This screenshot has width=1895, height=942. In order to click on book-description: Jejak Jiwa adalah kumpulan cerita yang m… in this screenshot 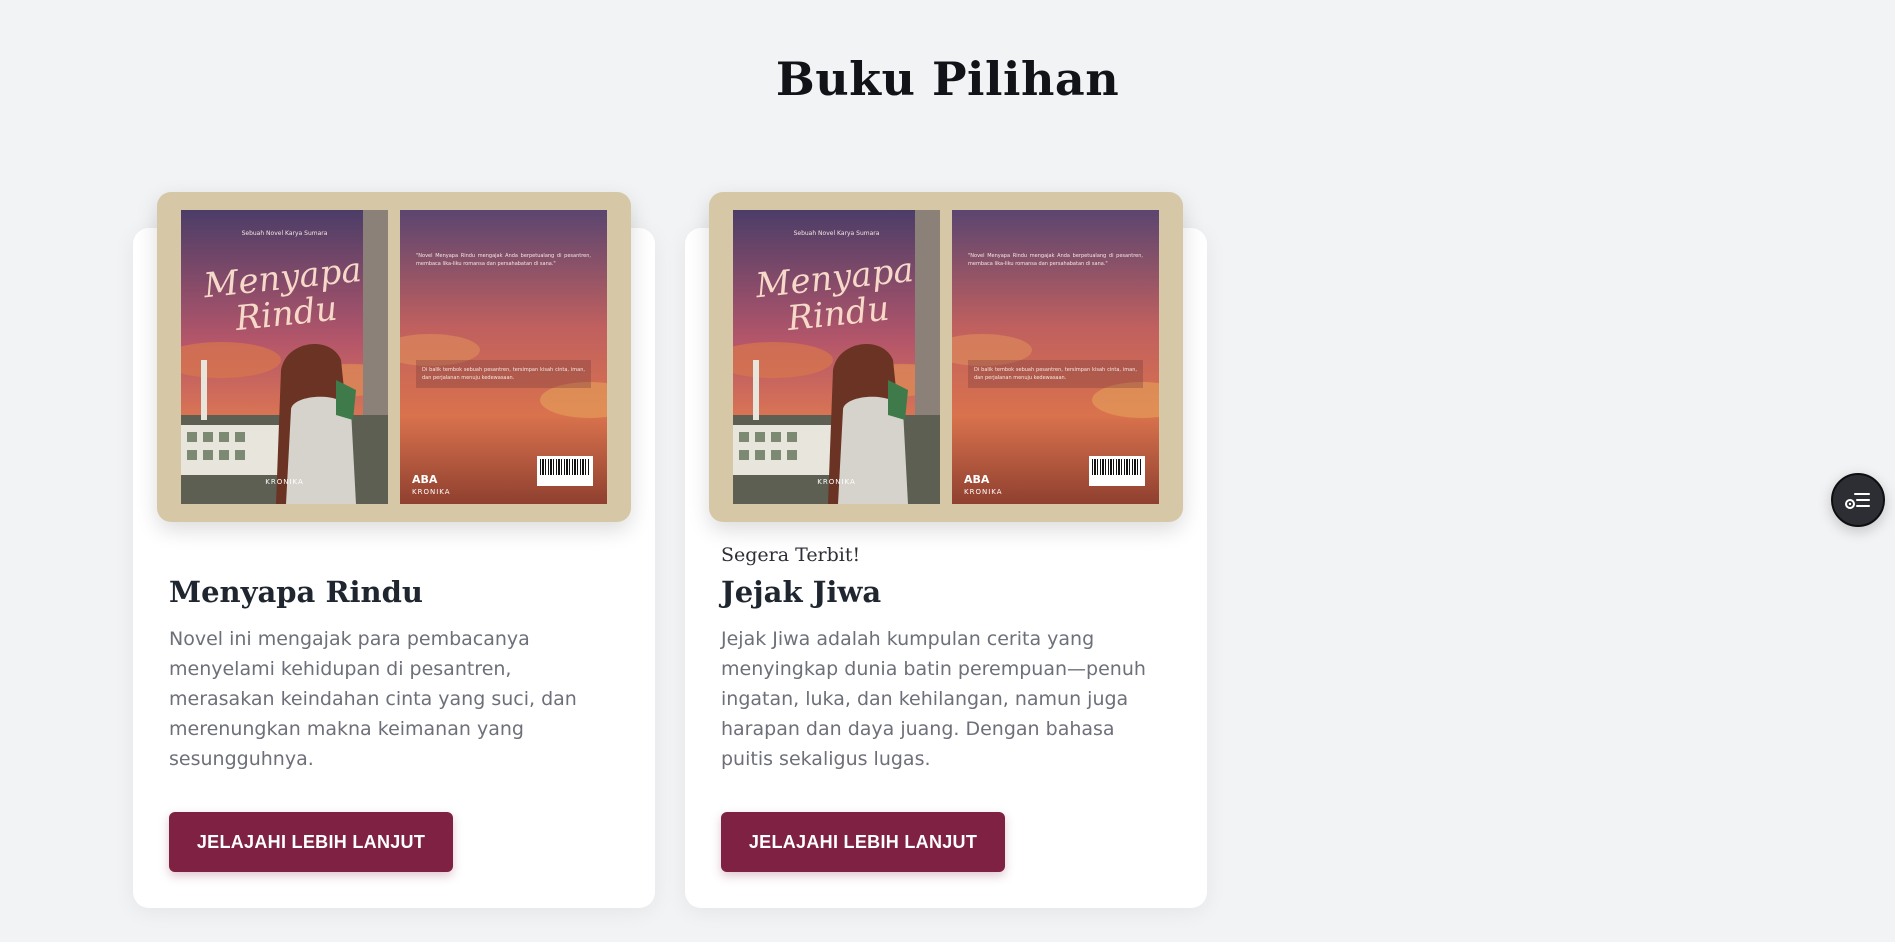, I will do `click(933, 699)`.